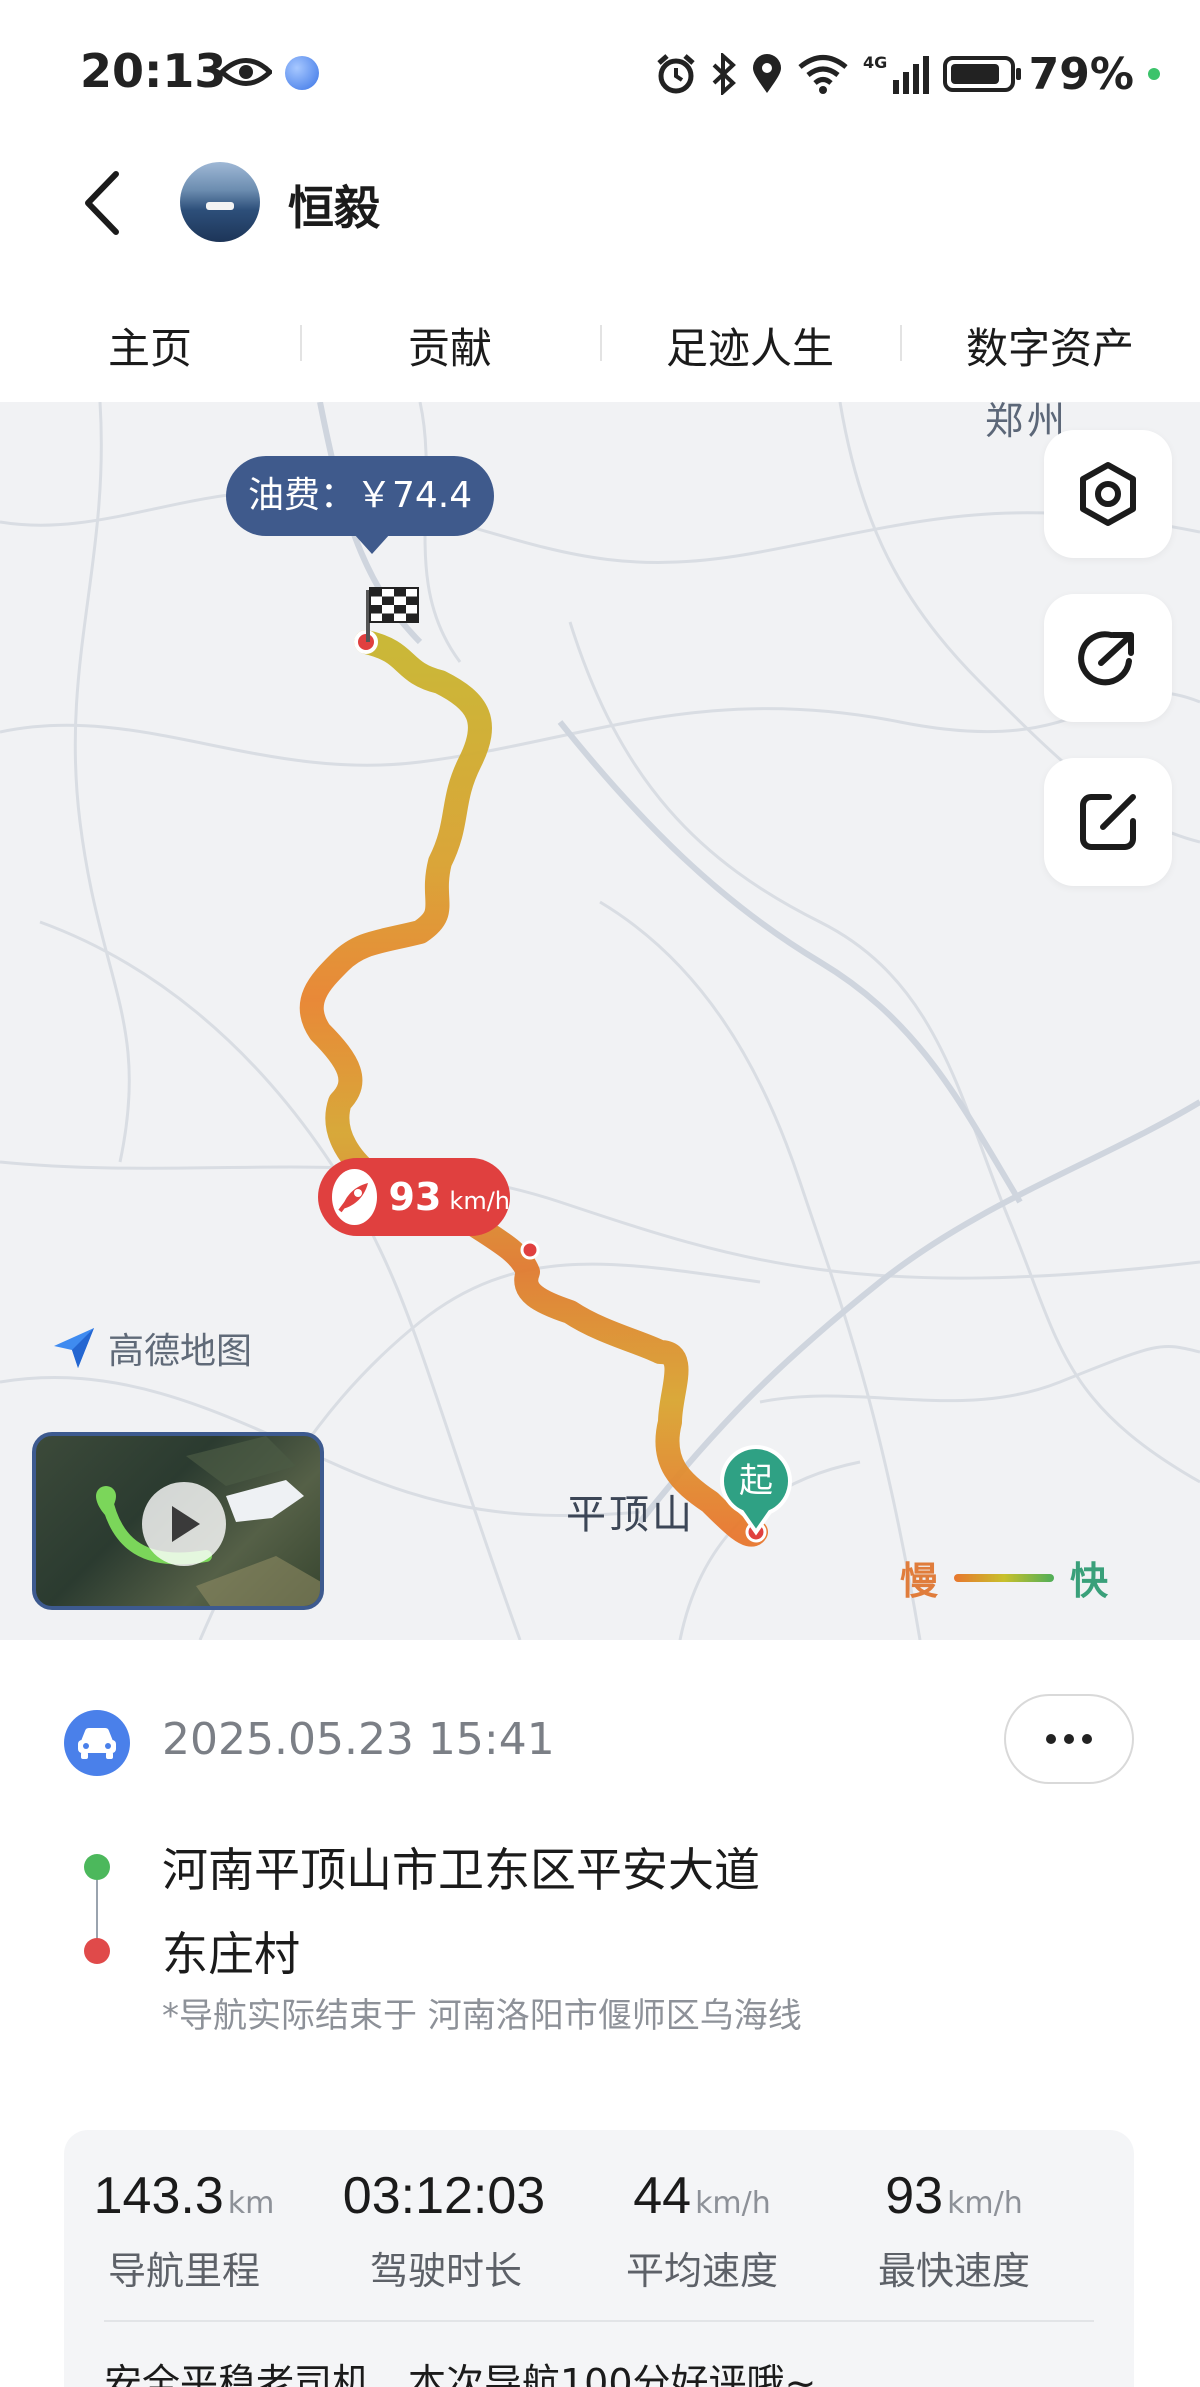 The width and height of the screenshot is (1200, 2387). I want to click on stat-duration: 03:12:03 驾驶时长, so click(446, 2230).